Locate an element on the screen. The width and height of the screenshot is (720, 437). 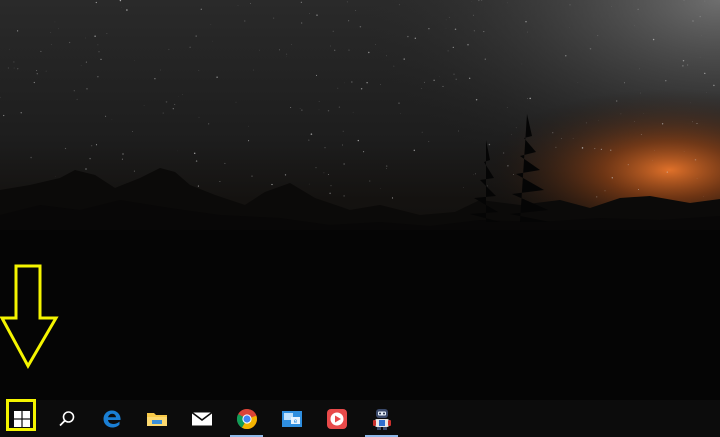
svg-text: e is located at coordinates (295, 421).